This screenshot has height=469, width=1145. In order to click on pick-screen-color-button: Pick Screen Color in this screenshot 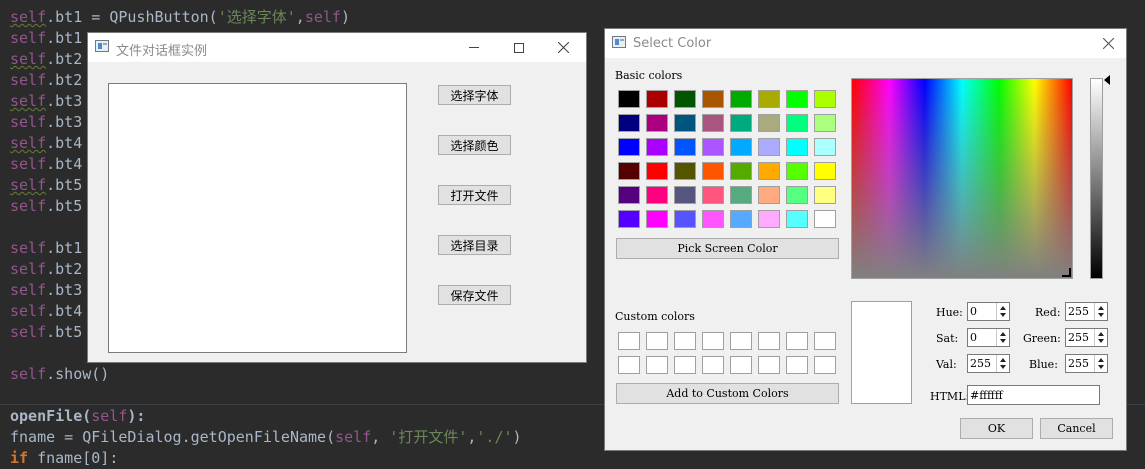, I will do `click(727, 248)`.